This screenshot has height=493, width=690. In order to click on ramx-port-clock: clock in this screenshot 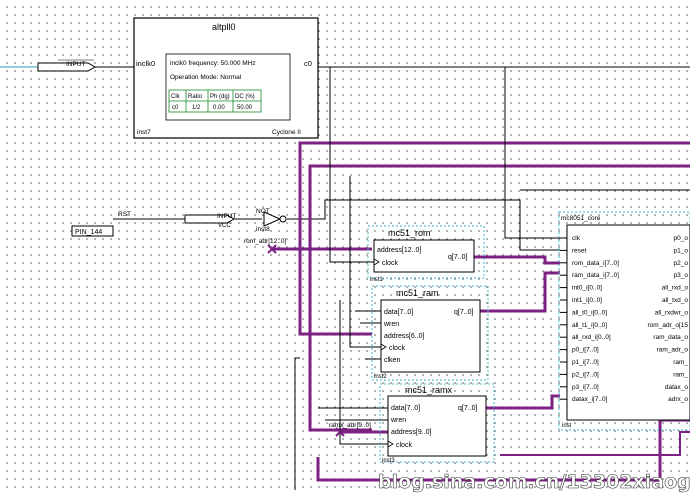, I will do `click(404, 445)`.